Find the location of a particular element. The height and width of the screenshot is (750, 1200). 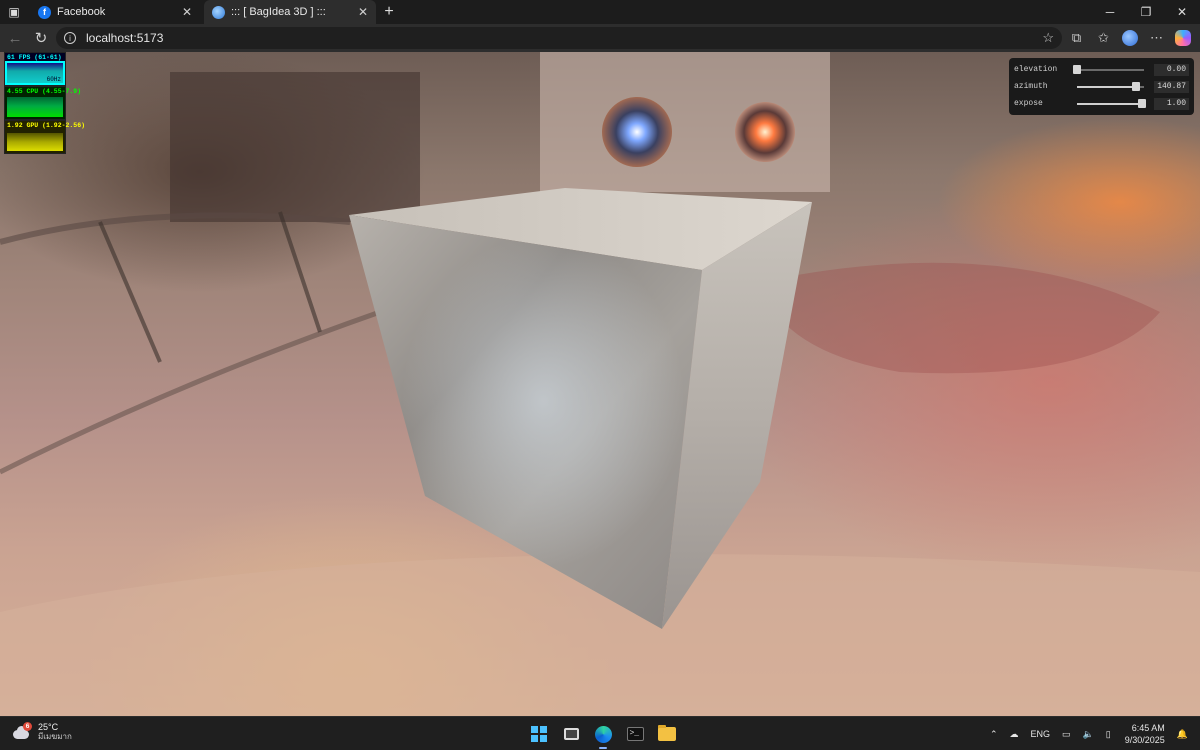

terminal-button: >_ is located at coordinates (635, 734).